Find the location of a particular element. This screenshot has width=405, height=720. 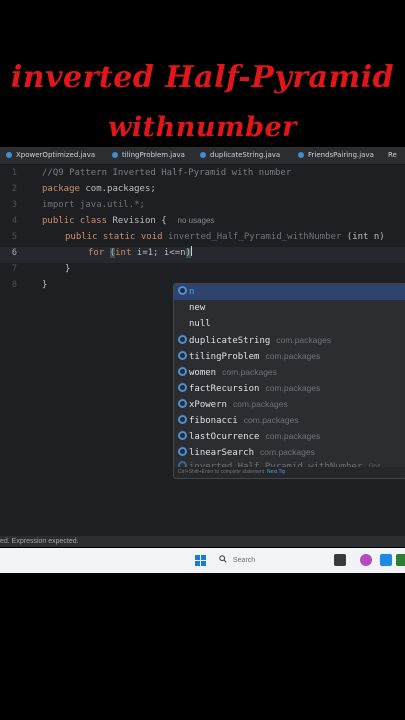

windows-taskbar: Search is located at coordinates (202, 560).